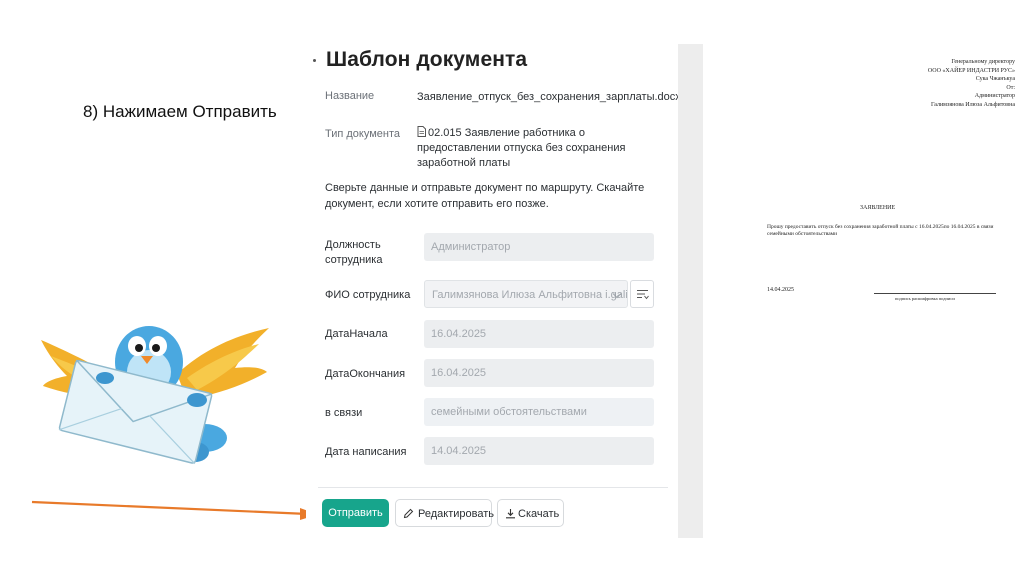 This screenshot has width=1024, height=574. I want to click on signature-caption: подпись расшифровка подписи, so click(925, 298).